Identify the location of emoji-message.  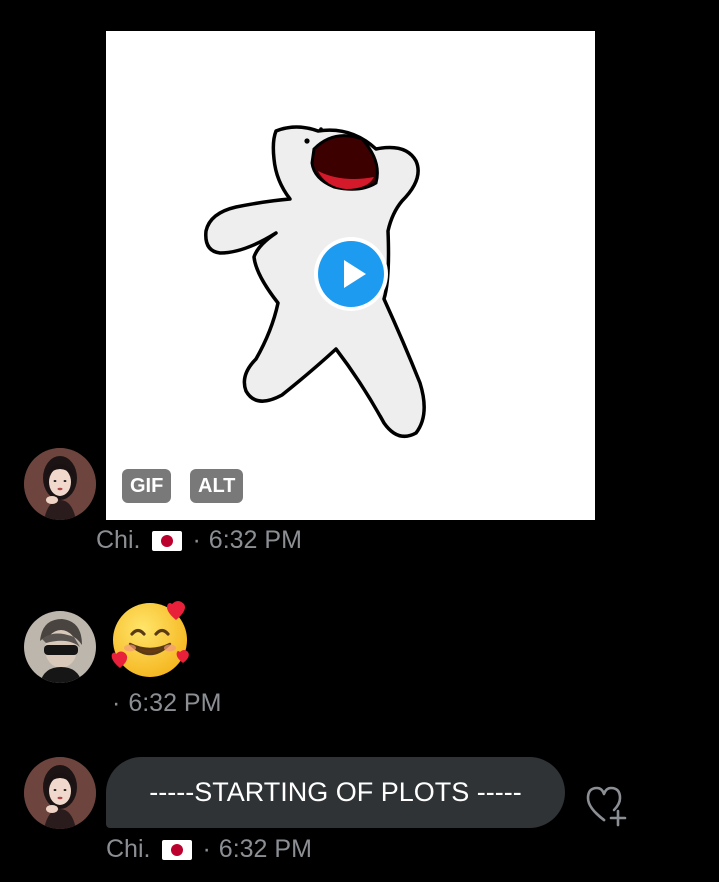
(152, 640).